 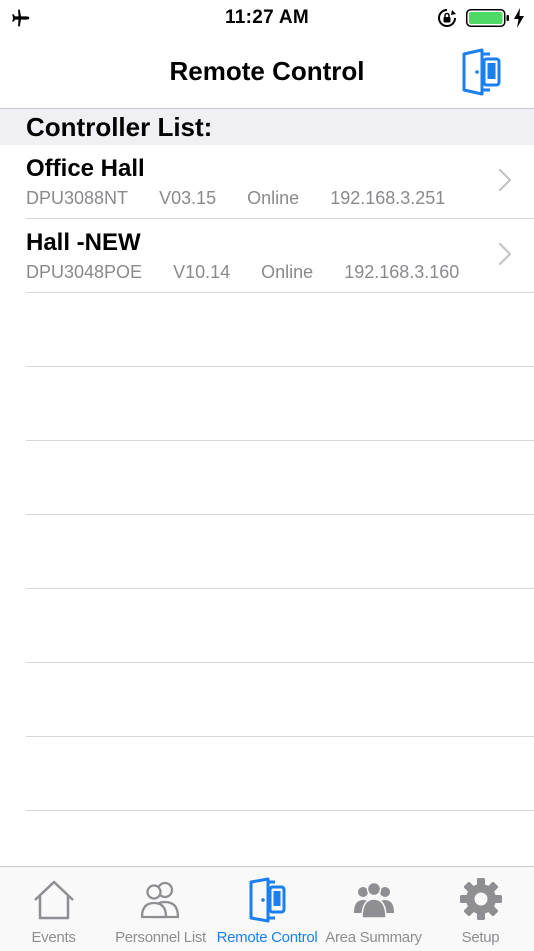 I want to click on home-icon, so click(x=53, y=900).